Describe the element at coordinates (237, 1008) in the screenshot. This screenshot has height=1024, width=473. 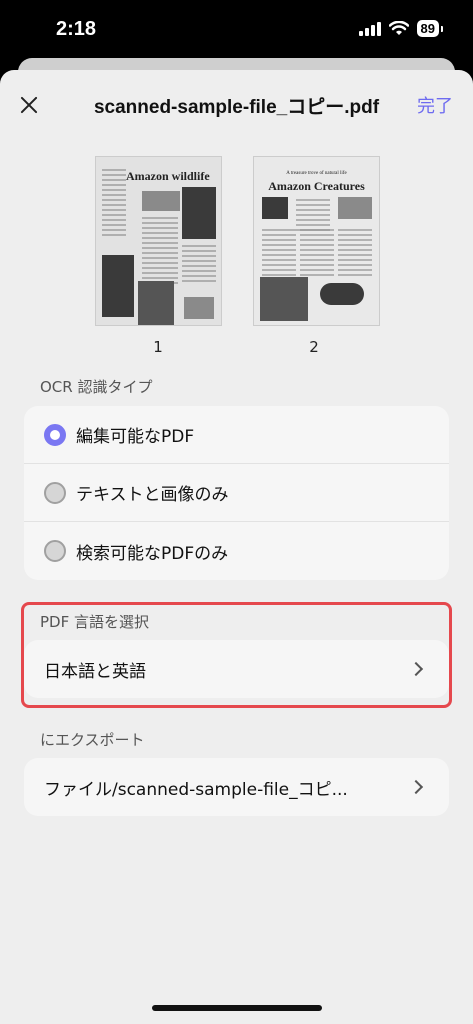
I see `home-indicator` at that location.